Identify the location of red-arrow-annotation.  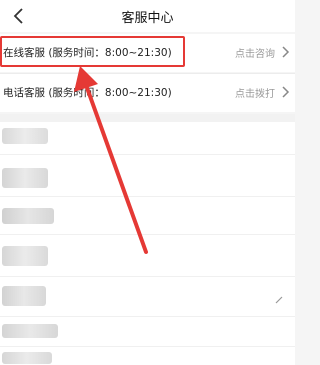
(111, 160).